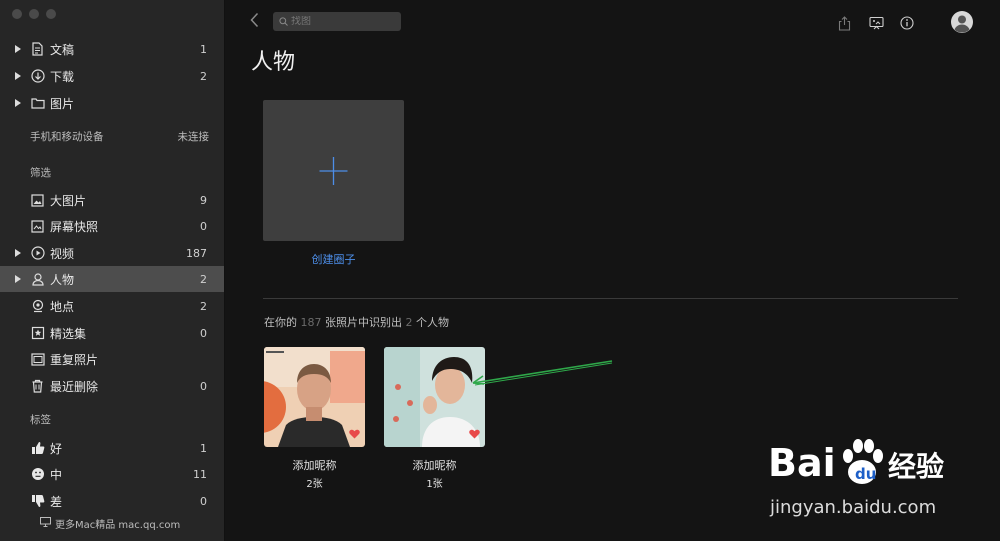 This screenshot has height=541, width=1000. Describe the element at coordinates (74, 359) in the screenshot. I see `sidebar-item-label: 重复照片` at that location.